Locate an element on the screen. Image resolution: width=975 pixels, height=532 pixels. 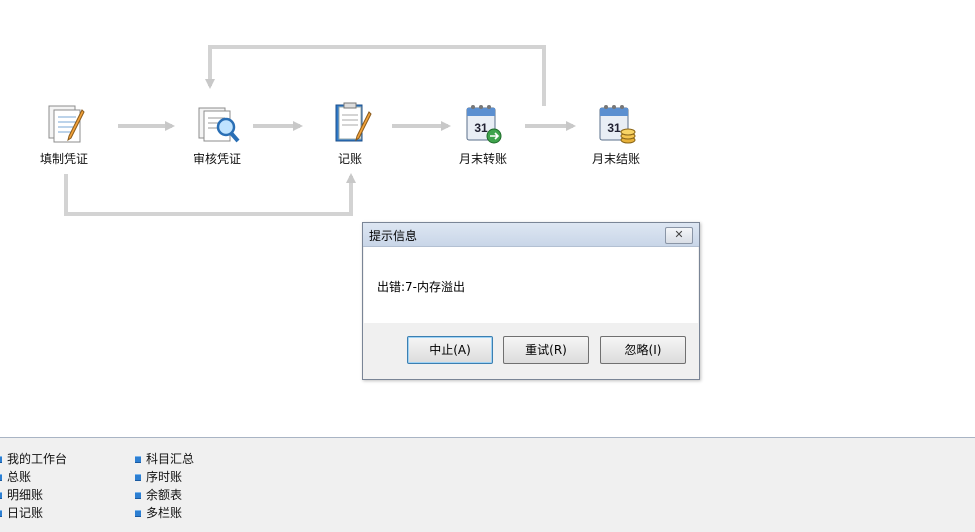
node-audit-voucher: 审核凭证 is located at coordinates (217, 133).